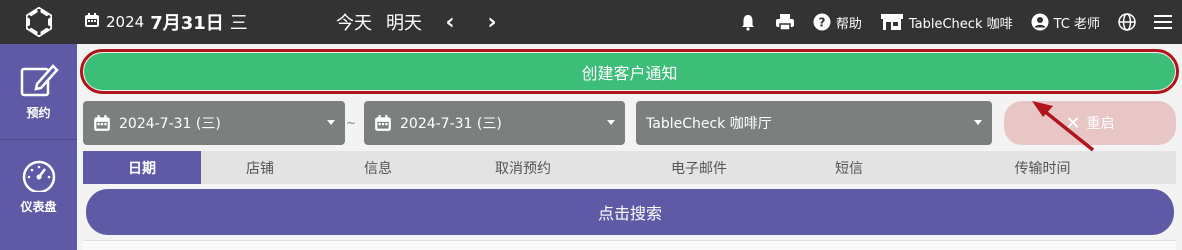 The height and width of the screenshot is (250, 1182). I want to click on help-icon: ?, so click(822, 22).